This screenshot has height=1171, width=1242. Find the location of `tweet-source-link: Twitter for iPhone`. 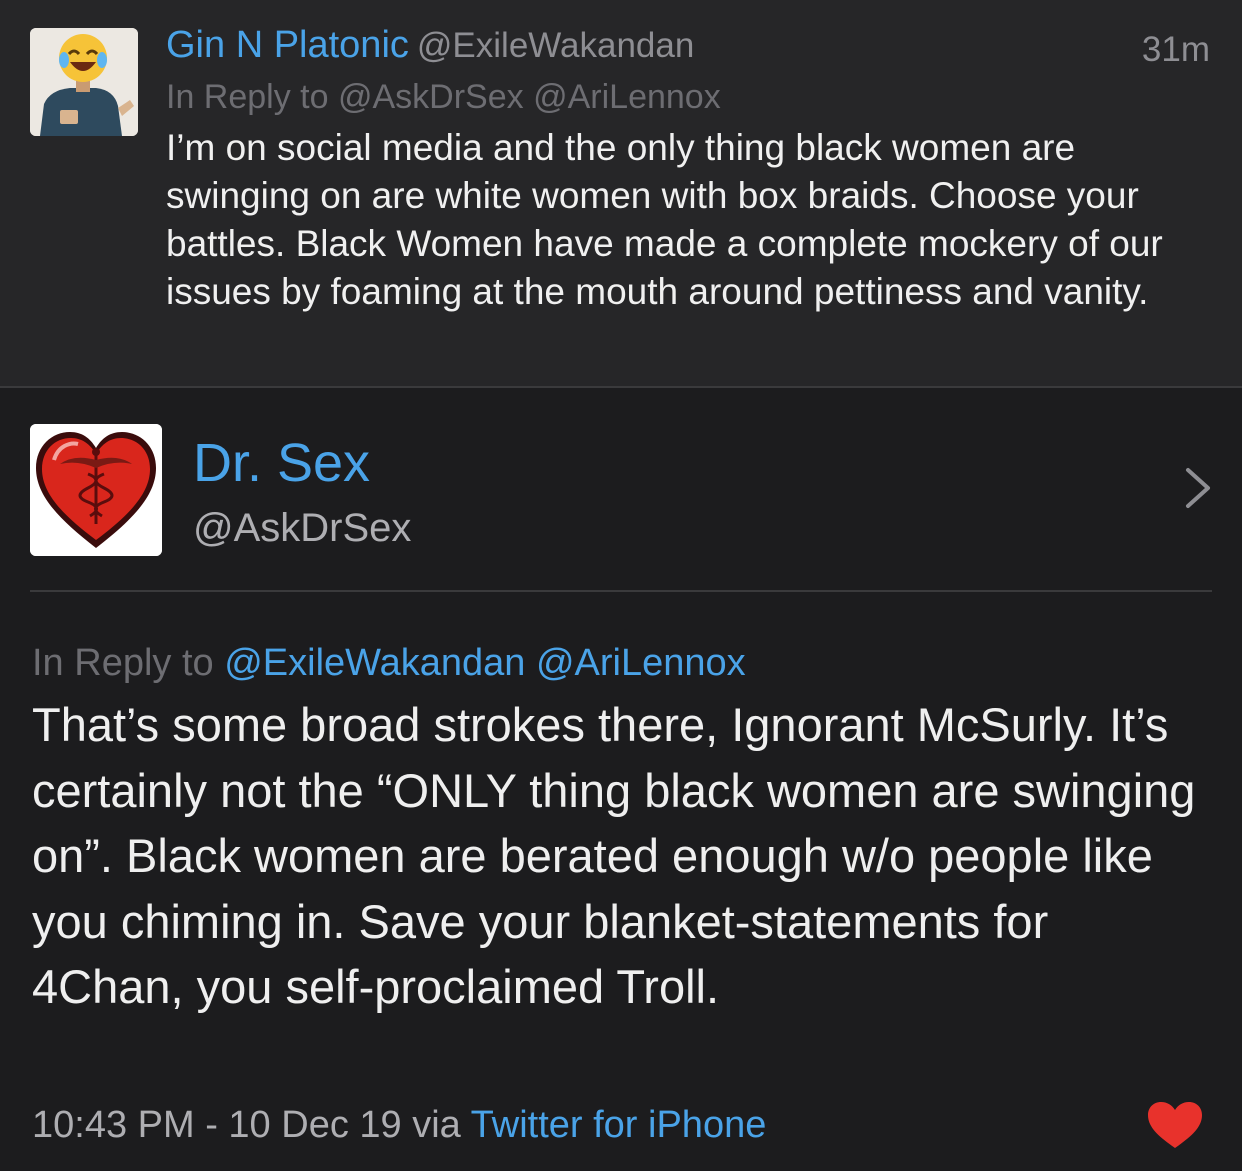

tweet-source-link: Twitter for iPhone is located at coordinates (619, 1125).